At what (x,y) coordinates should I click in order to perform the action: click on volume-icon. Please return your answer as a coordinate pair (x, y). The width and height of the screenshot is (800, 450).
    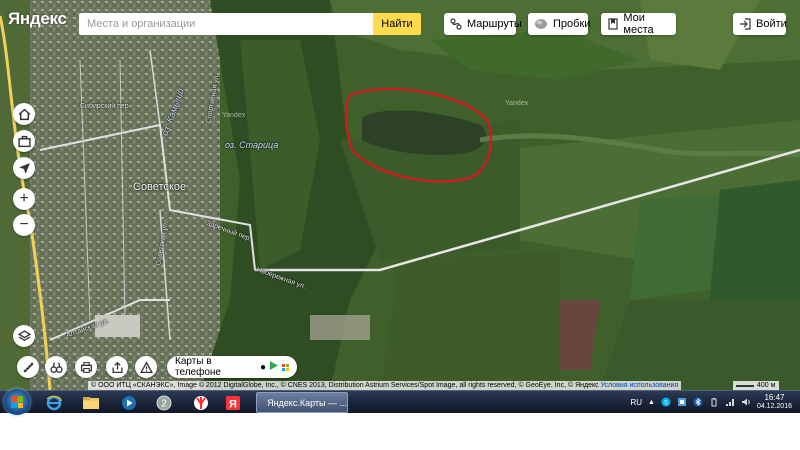
    Looking at the image, I should click on (746, 402).